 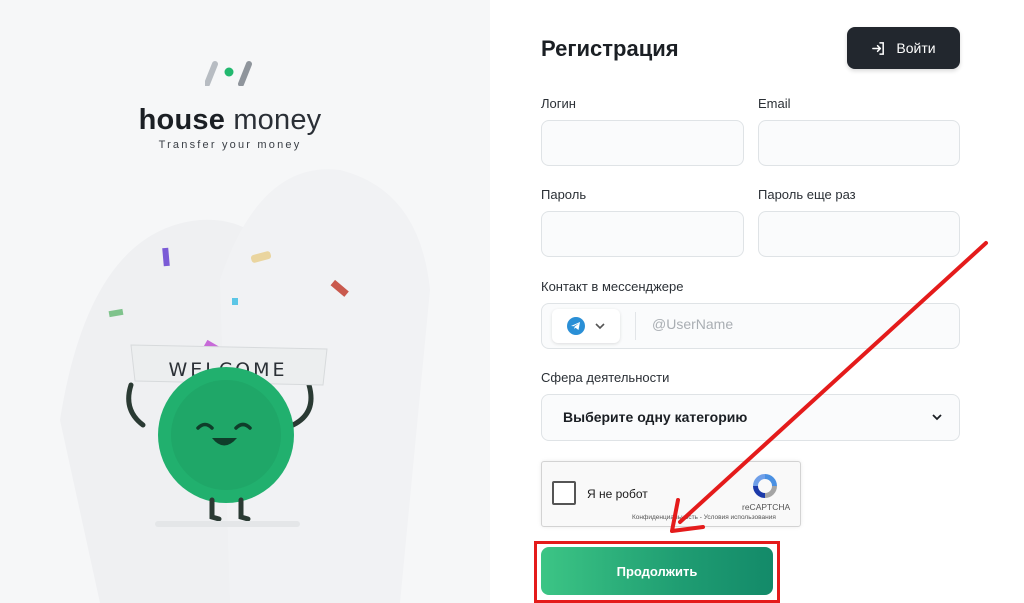 What do you see at coordinates (774, 103) in the screenshot?
I see `email-label: Email` at bounding box center [774, 103].